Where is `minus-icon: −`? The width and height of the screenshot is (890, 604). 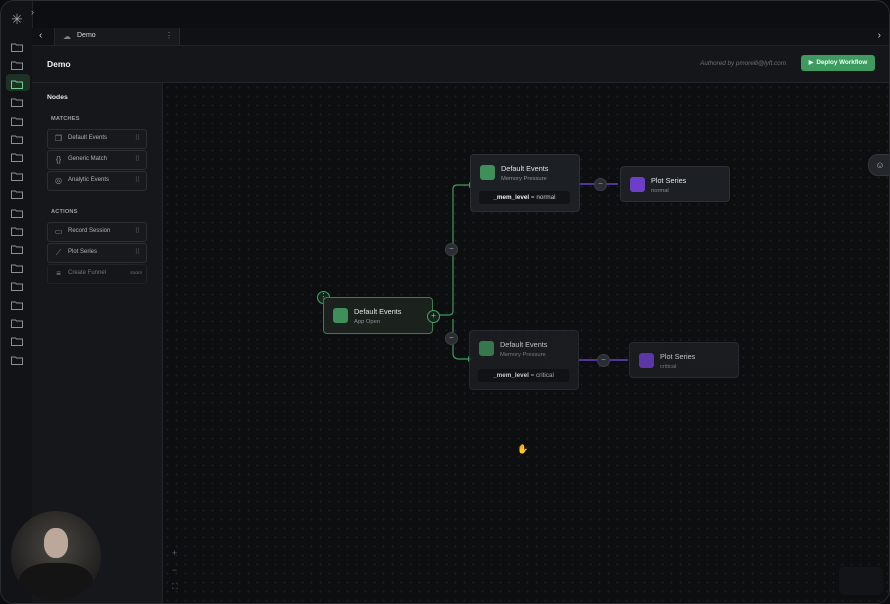 minus-icon: − is located at coordinates (174, 570).